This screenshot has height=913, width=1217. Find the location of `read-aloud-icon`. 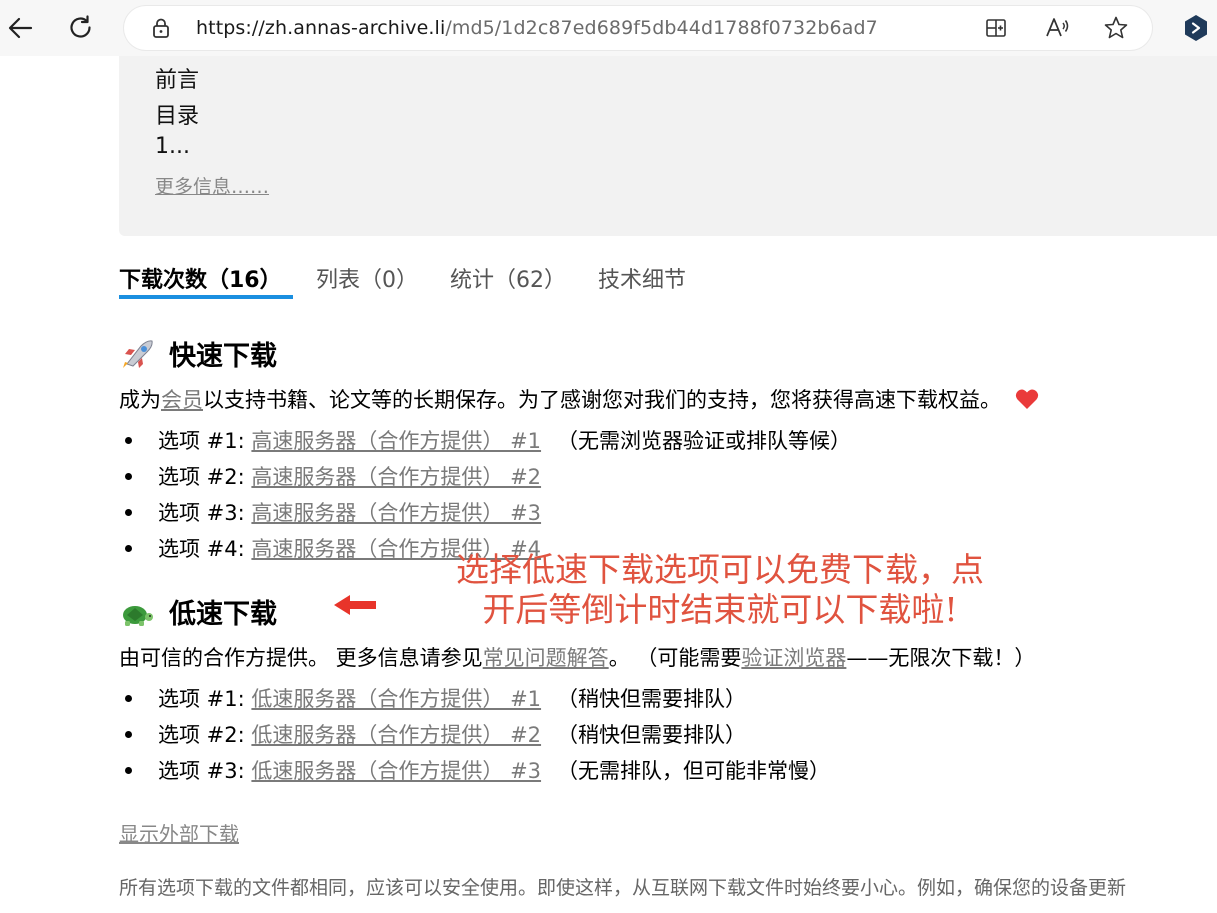

read-aloud-icon is located at coordinates (1057, 27).